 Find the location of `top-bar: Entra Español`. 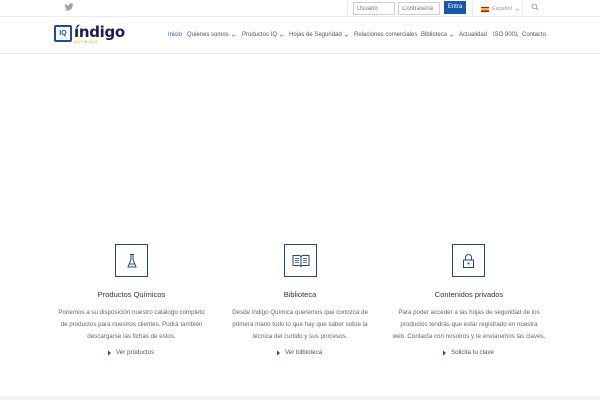

top-bar: Entra Español is located at coordinates (300, 8).